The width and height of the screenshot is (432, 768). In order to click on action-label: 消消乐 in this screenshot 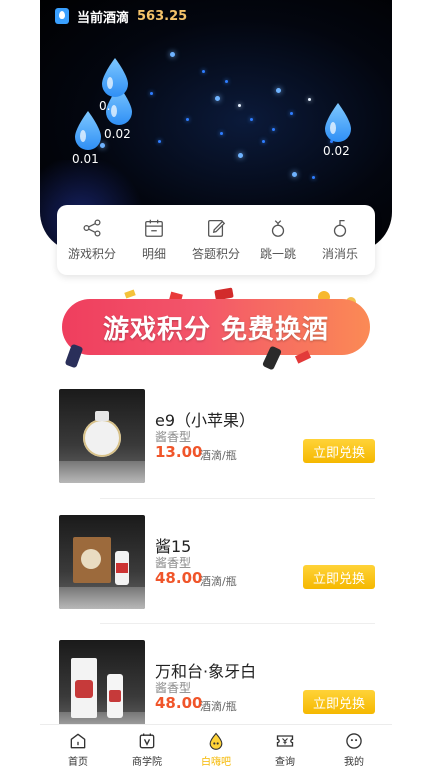, I will do `click(339, 254)`.